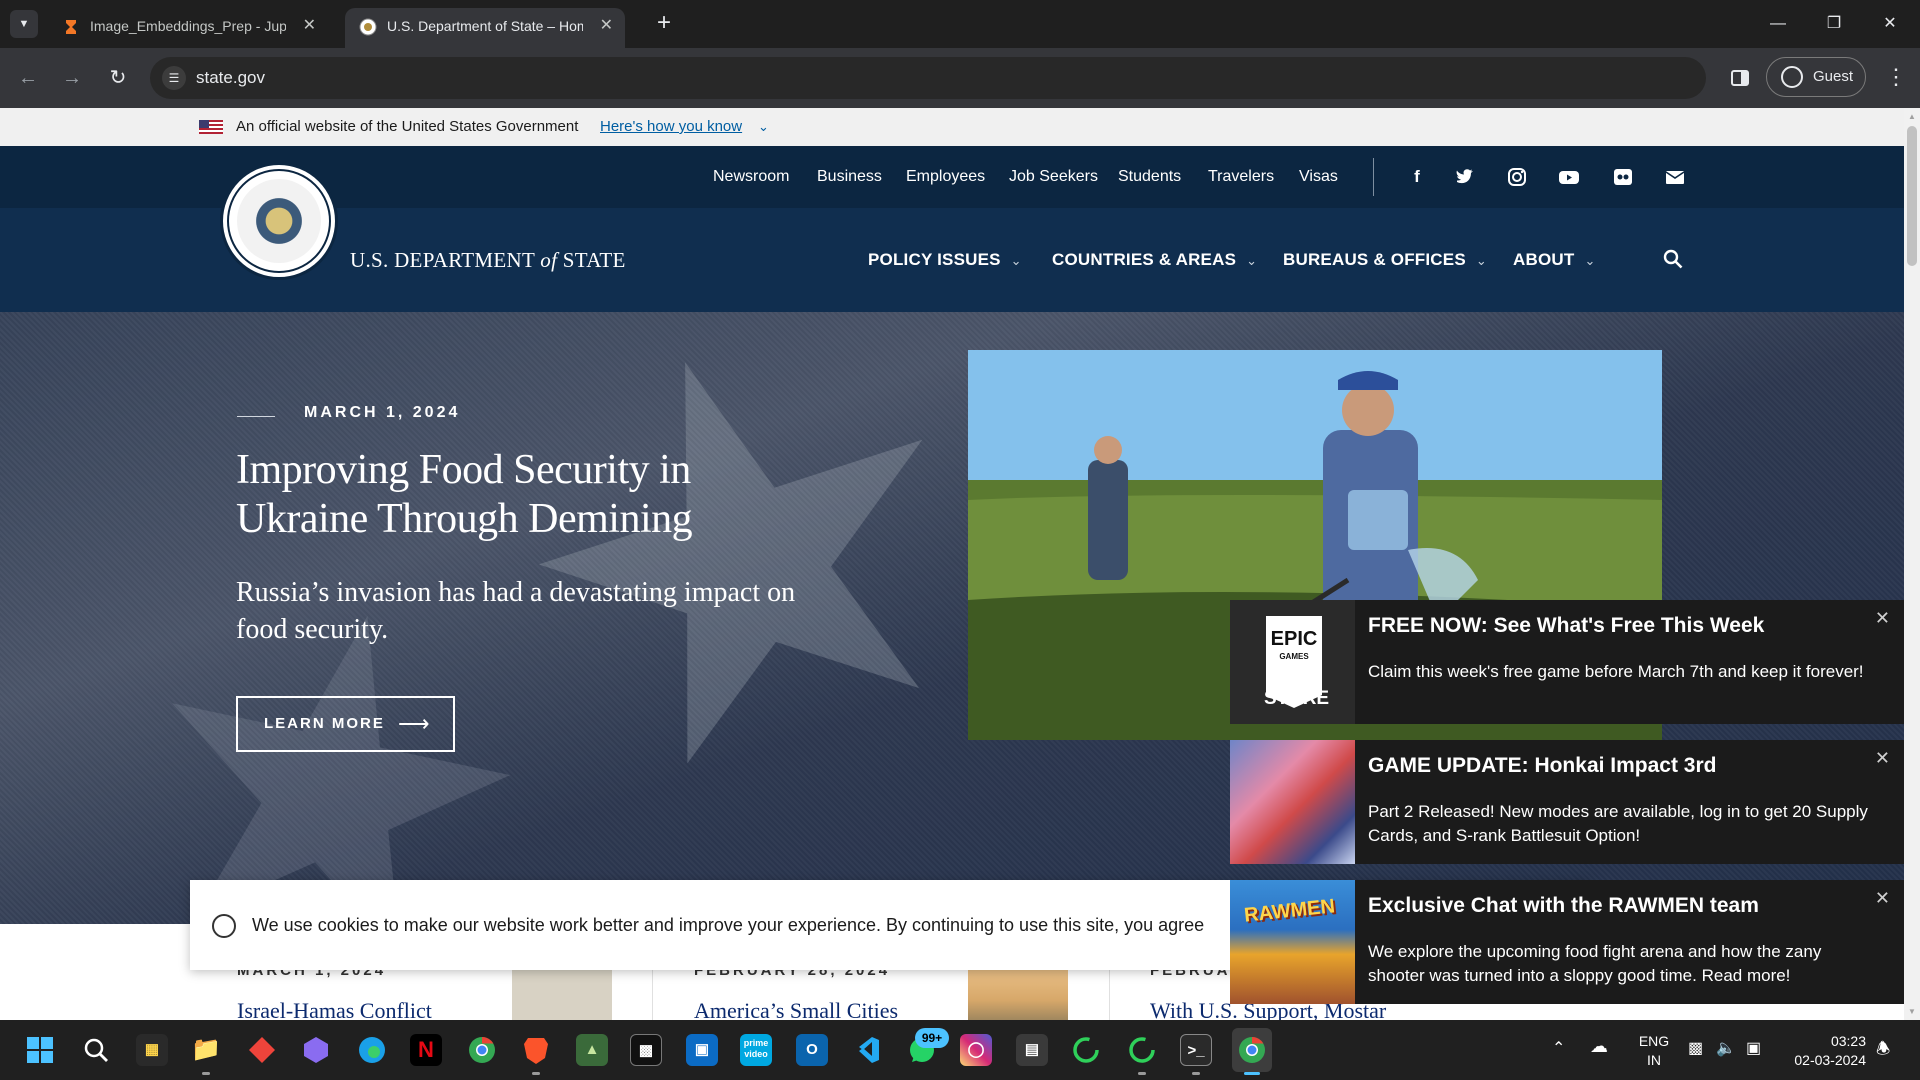 This screenshot has height=1080, width=1920. I want to click on file-explorer-icon: 📁, so click(206, 1050).